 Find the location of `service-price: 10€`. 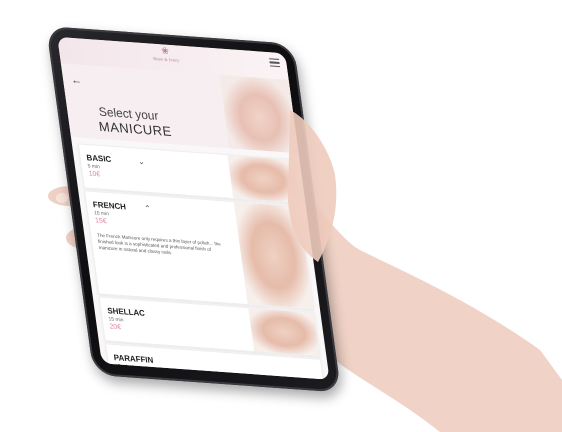

service-price: 10€ is located at coordinates (94, 174).